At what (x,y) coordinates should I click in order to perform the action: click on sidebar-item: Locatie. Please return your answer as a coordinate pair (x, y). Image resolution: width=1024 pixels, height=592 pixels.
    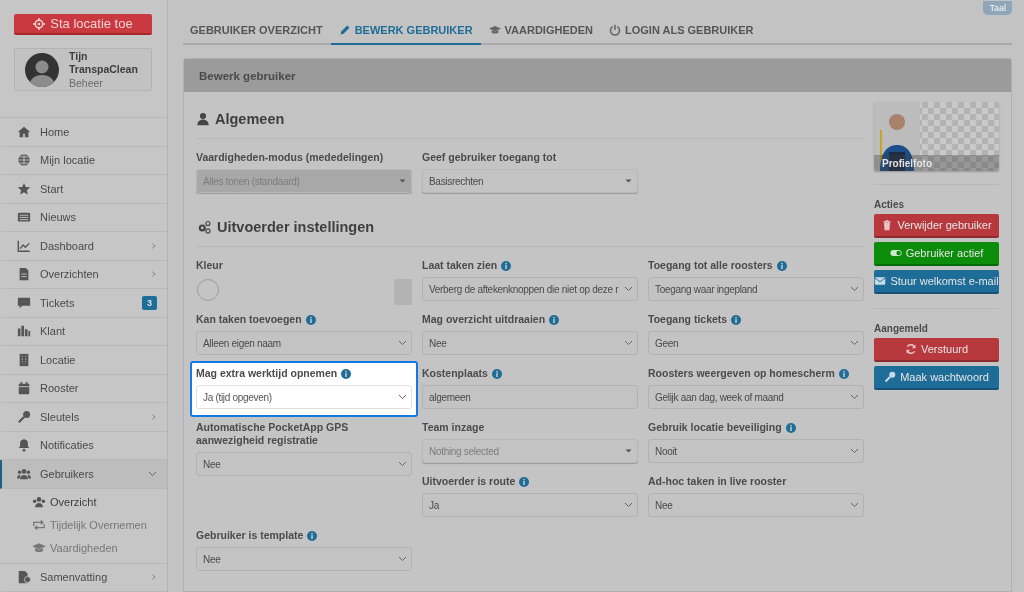
    Looking at the image, I should click on (83, 360).